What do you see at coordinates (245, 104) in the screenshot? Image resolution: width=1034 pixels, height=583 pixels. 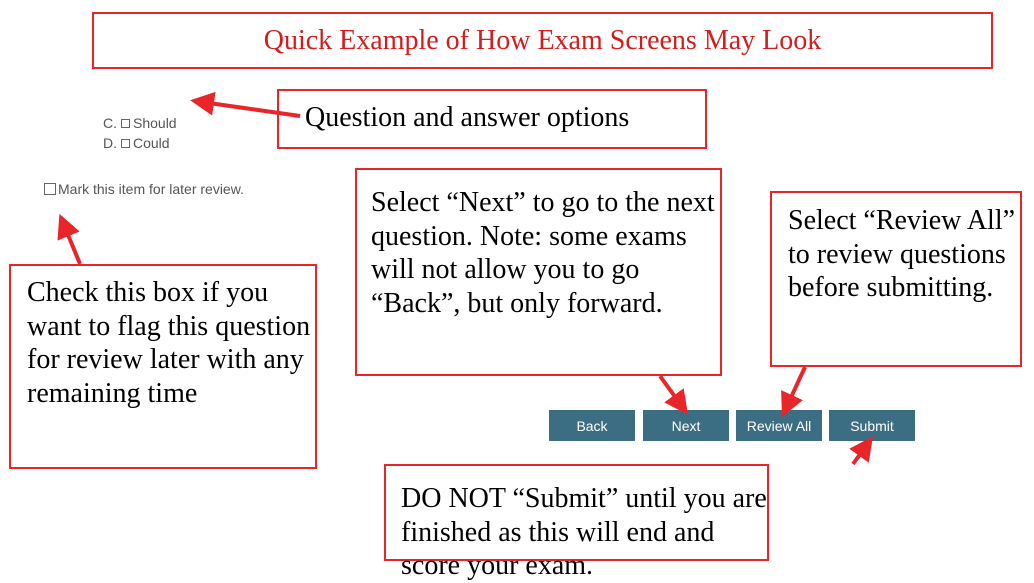 I see `arrow-to-question` at bounding box center [245, 104].